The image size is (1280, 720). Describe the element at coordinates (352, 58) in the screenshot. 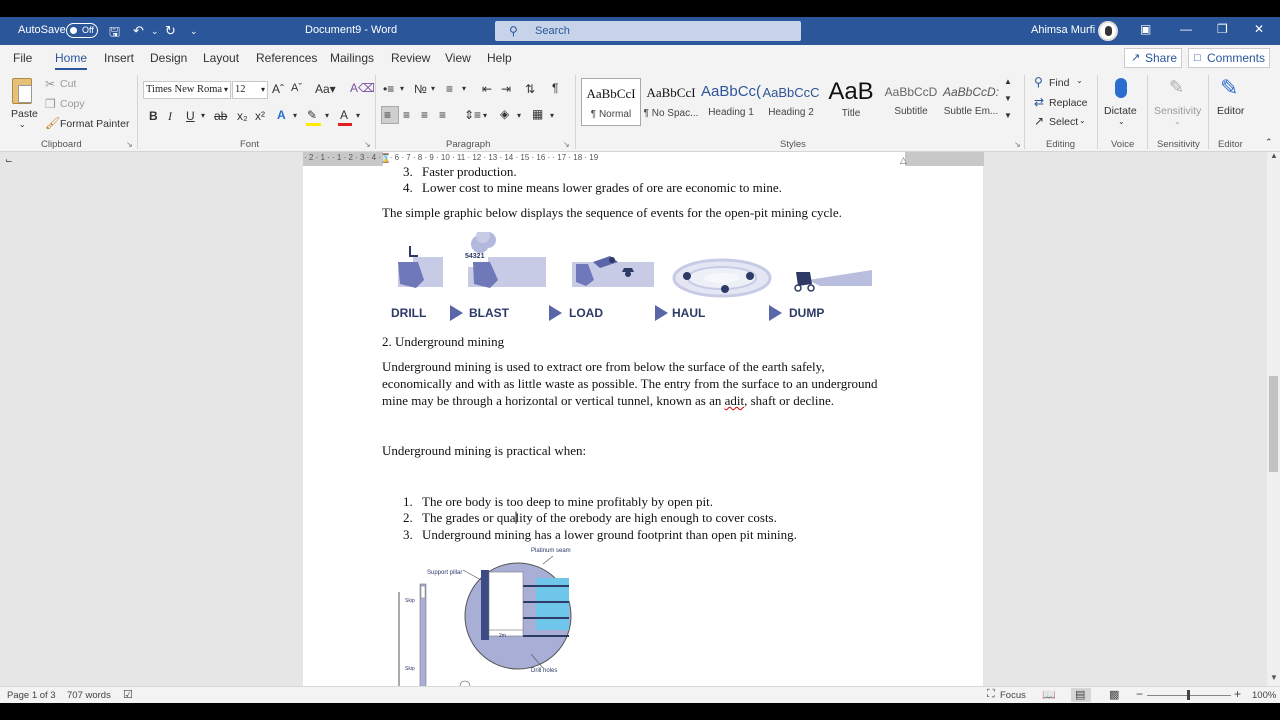

I see `tab-mailings: Mailings` at that location.